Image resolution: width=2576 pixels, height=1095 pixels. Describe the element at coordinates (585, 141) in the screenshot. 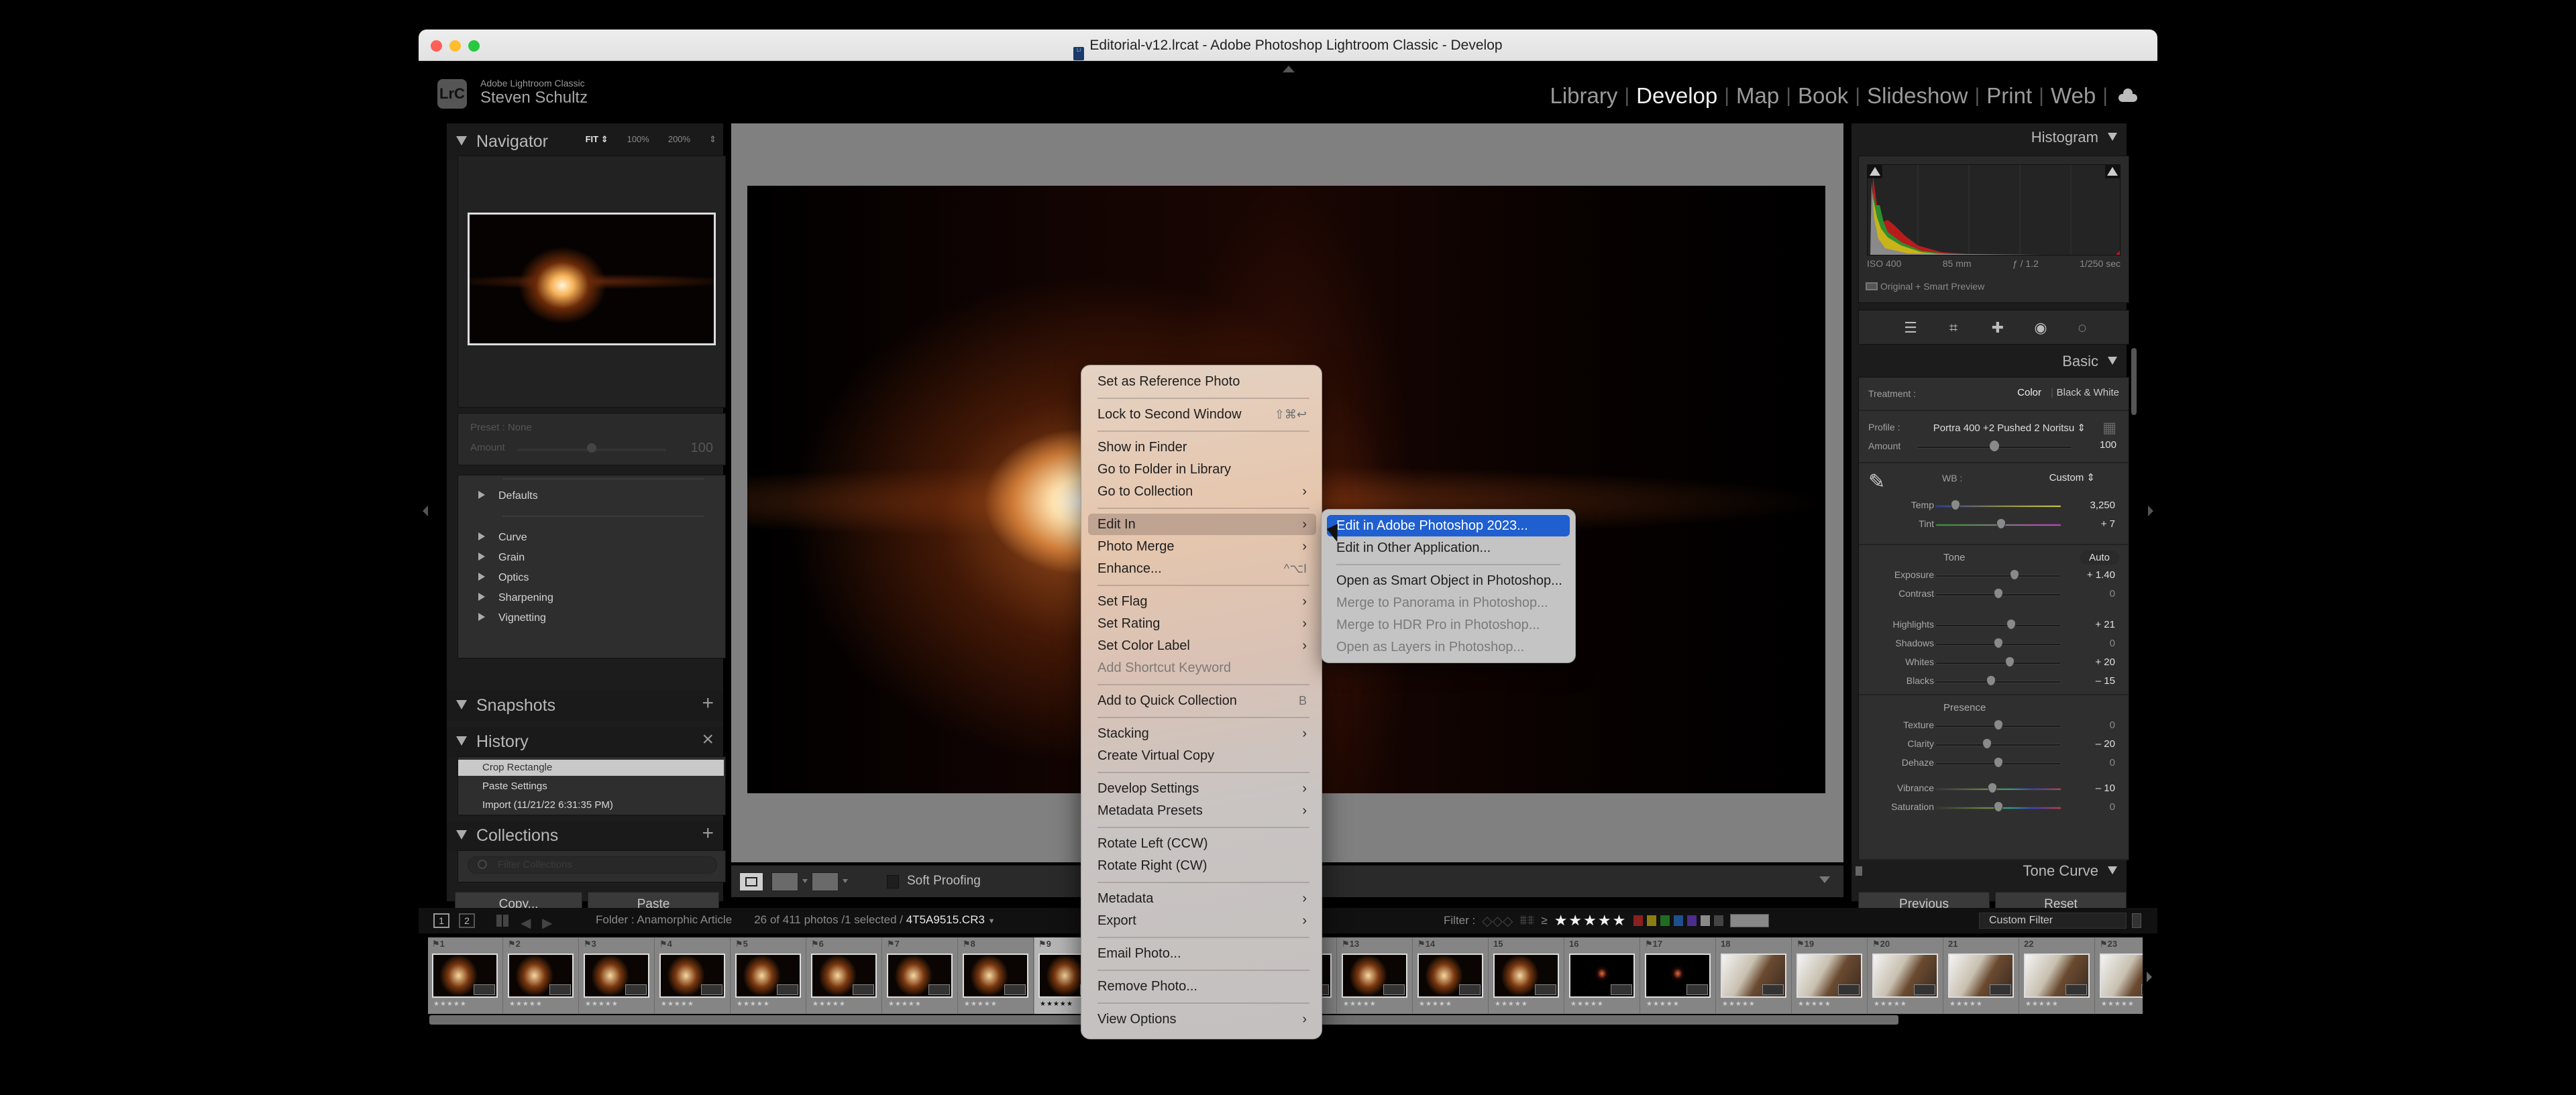

I see `navigator-header: Navigator FIT ⇕ 100% 200% ⇕` at that location.